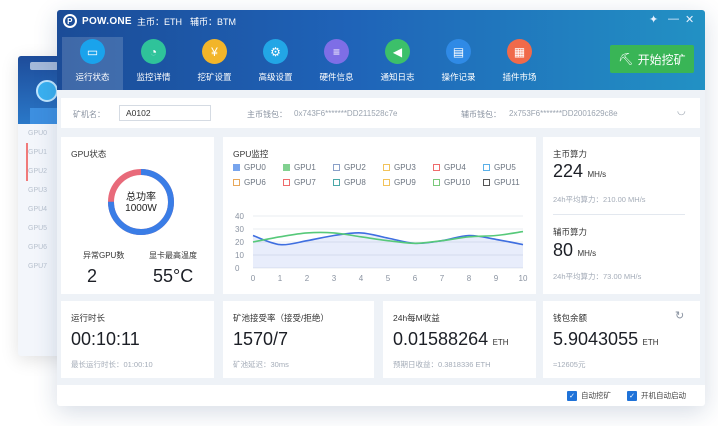 The width and height of the screenshot is (718, 426). I want to click on abnormal-gpu-label: 异常GPU数, so click(104, 255).